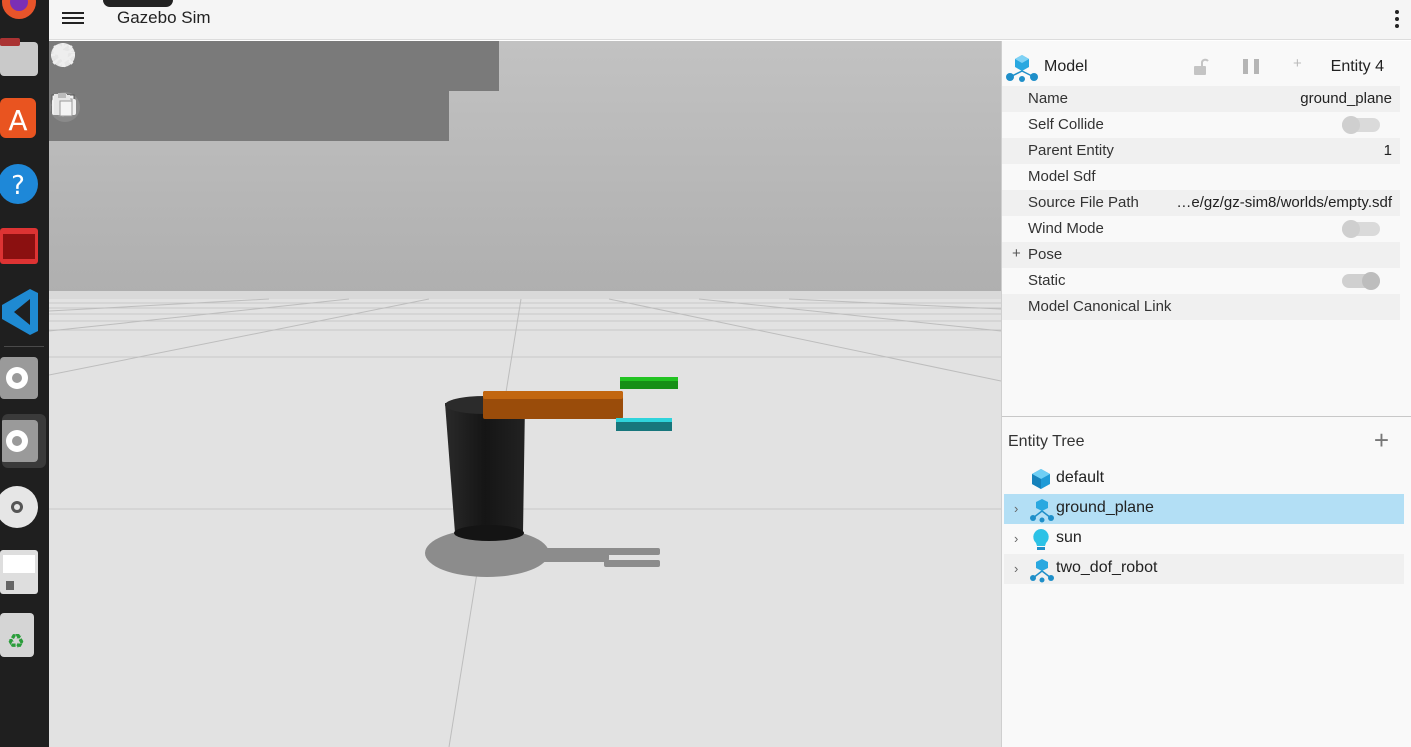 Image resolution: width=1411 pixels, height=747 pixels. Describe the element at coordinates (1066, 66) in the screenshot. I see `component-title: Model` at that location.